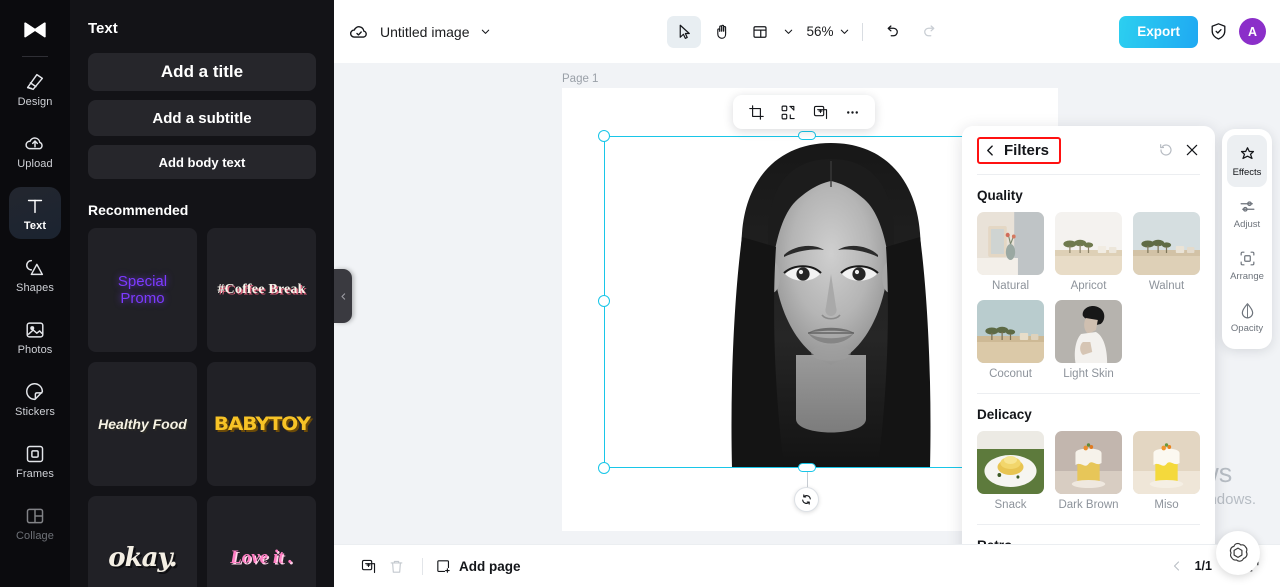  What do you see at coordinates (827, 31) in the screenshot?
I see `zoom-control: 56%` at bounding box center [827, 31].